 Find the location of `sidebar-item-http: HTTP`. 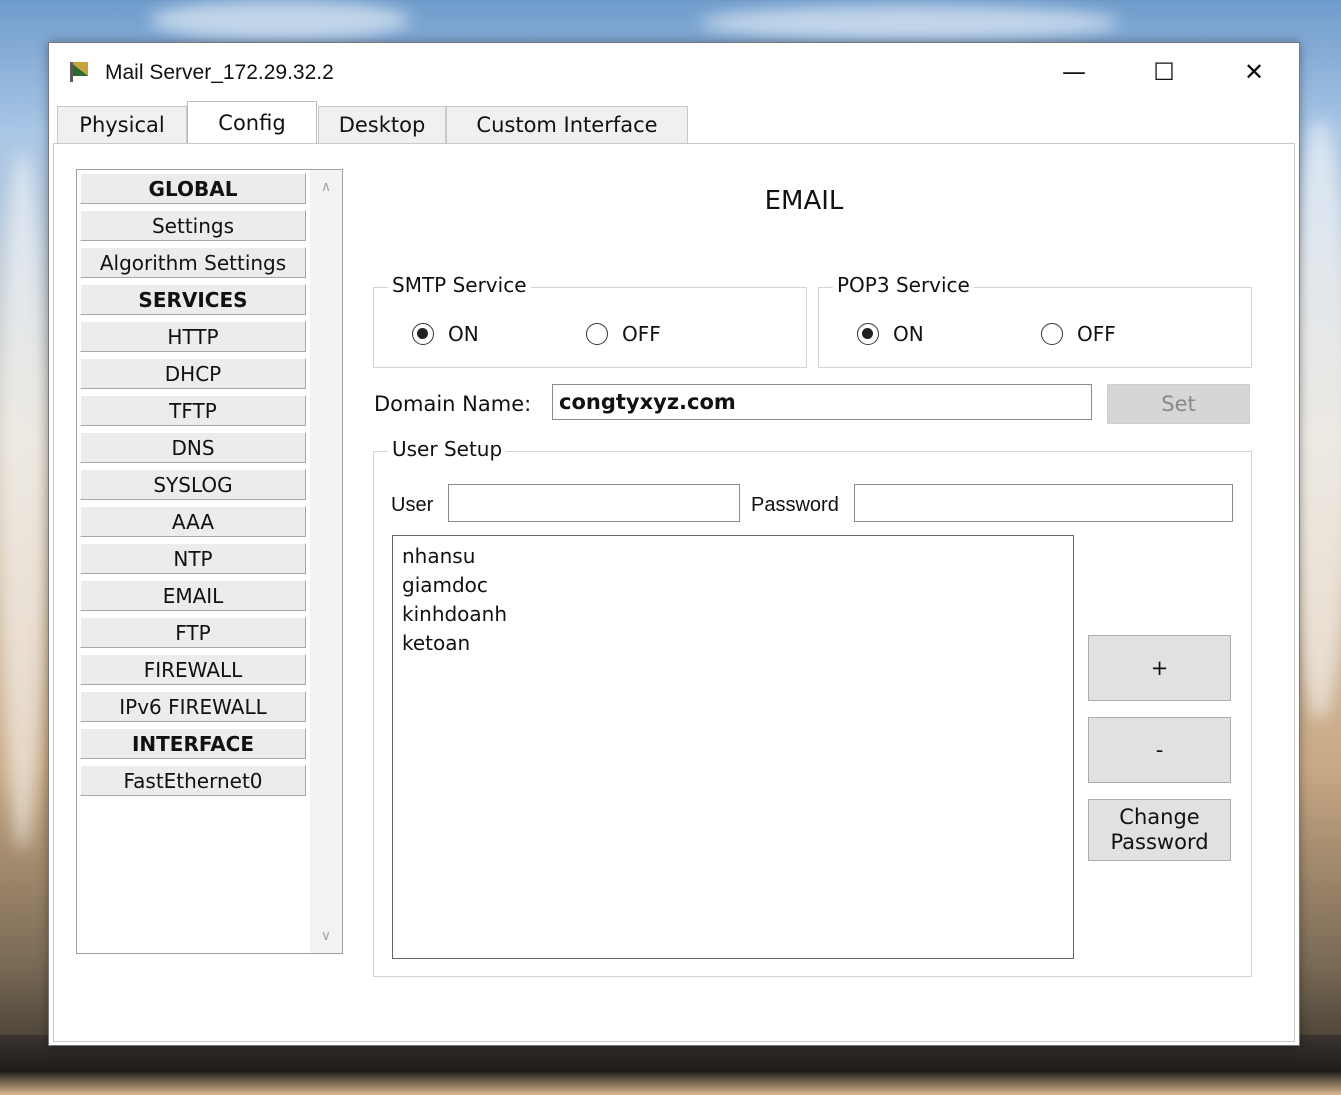

sidebar-item-http: HTTP is located at coordinates (193, 336).